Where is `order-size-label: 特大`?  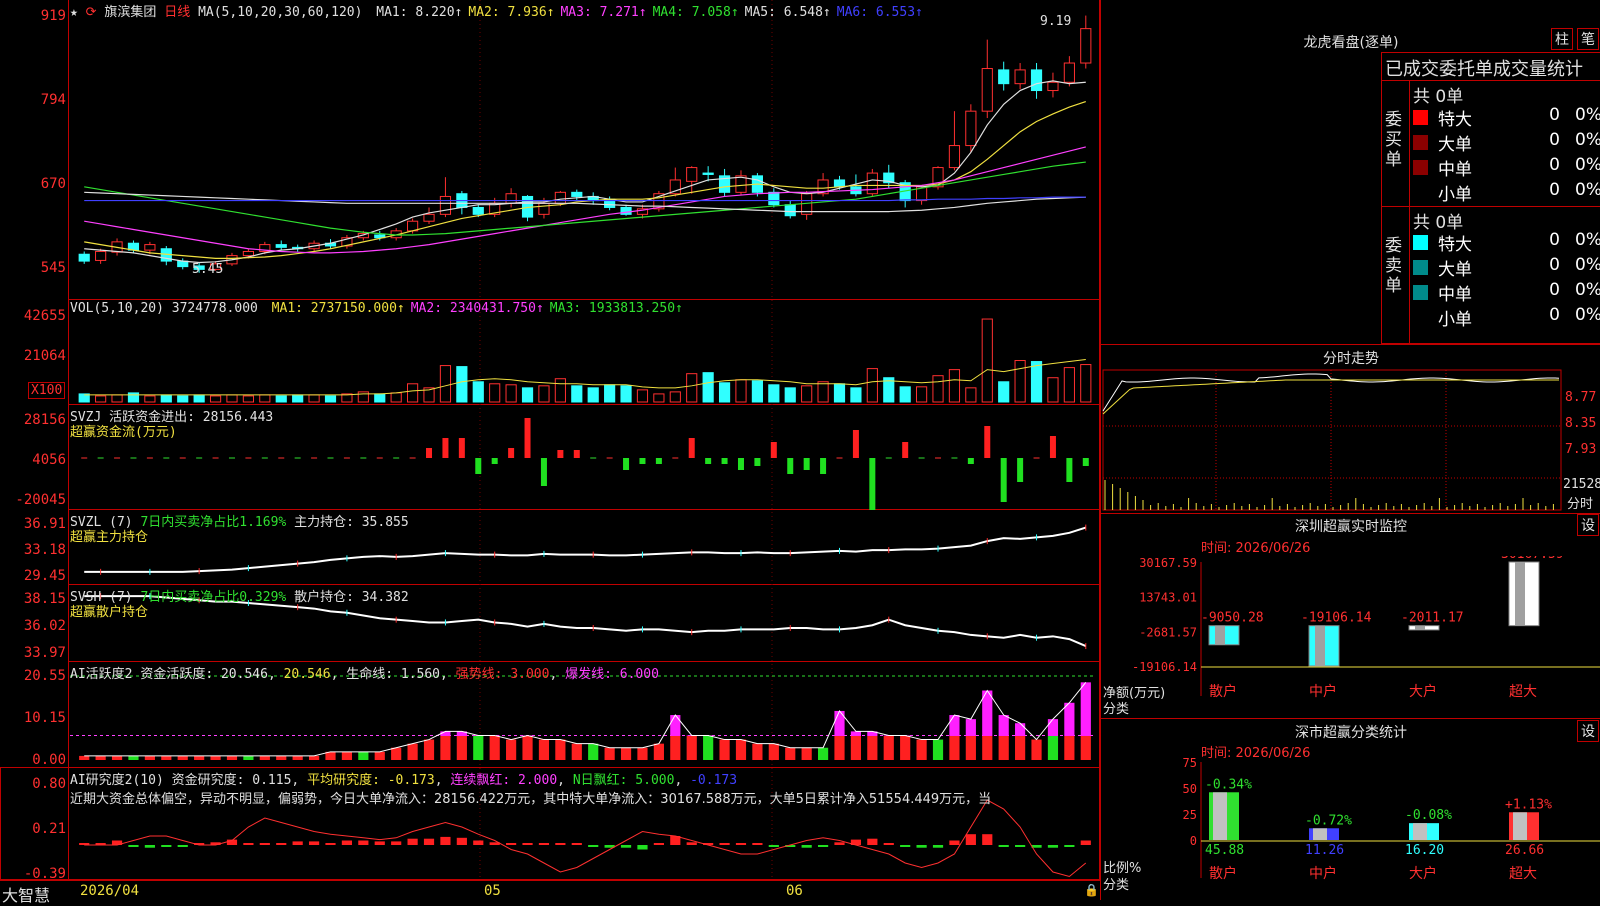
order-size-label: 特大 is located at coordinates (1455, 245).